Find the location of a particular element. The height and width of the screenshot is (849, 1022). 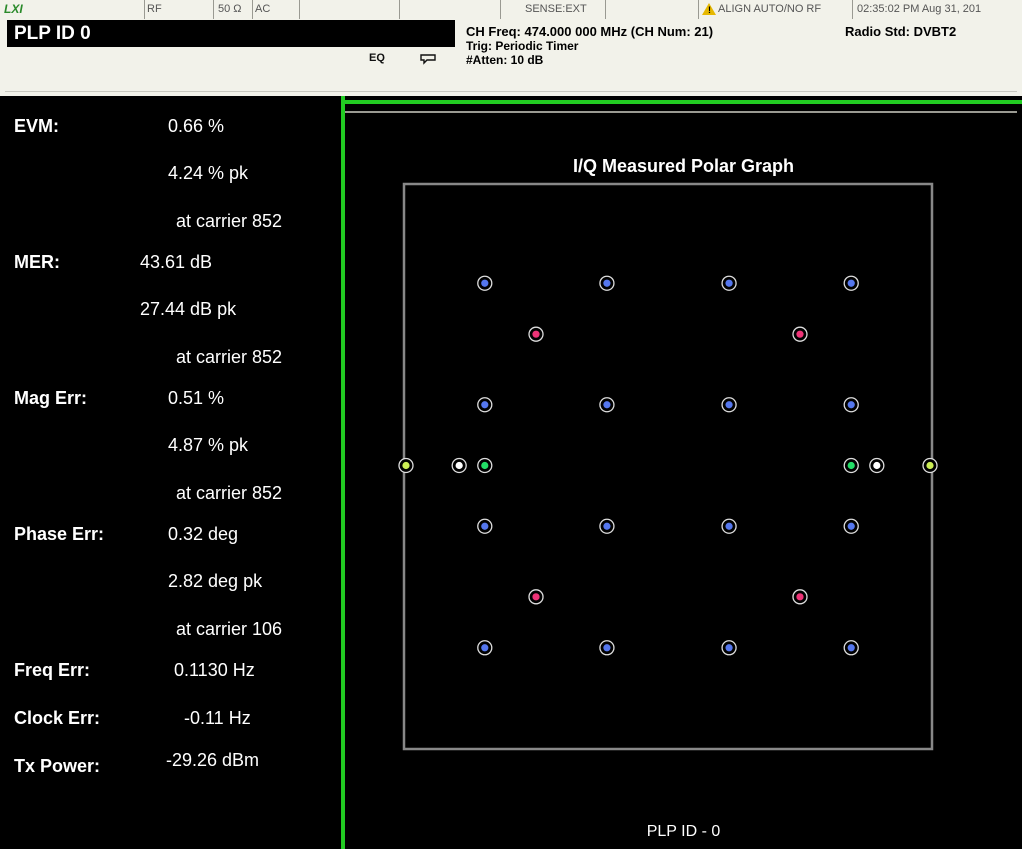

rf-input-indicator: RF is located at coordinates (180, 9).